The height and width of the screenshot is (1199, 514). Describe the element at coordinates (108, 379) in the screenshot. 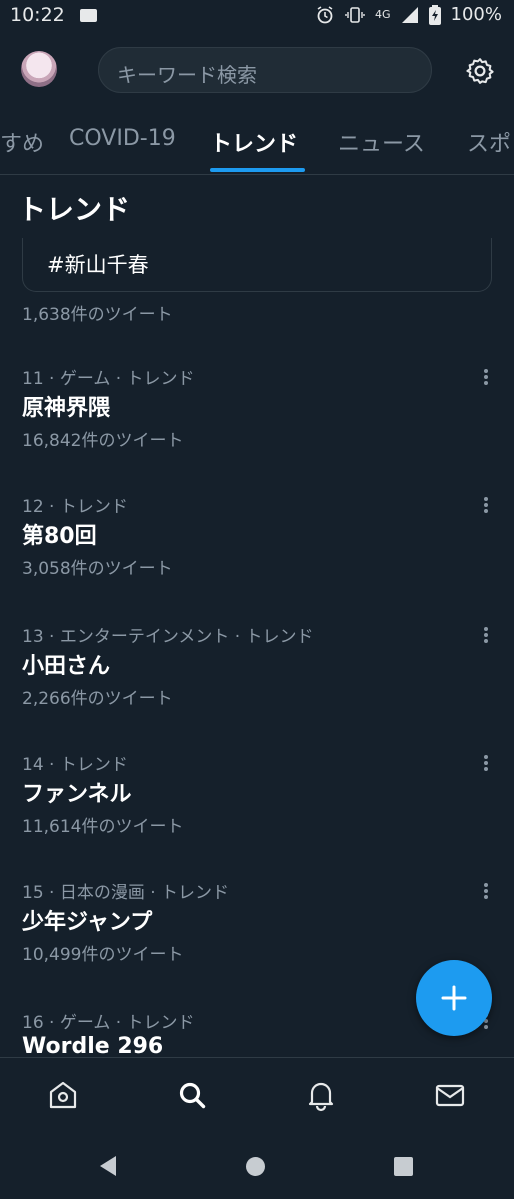

I see `trend-meta: 11 · ゲーム · トレンド` at that location.